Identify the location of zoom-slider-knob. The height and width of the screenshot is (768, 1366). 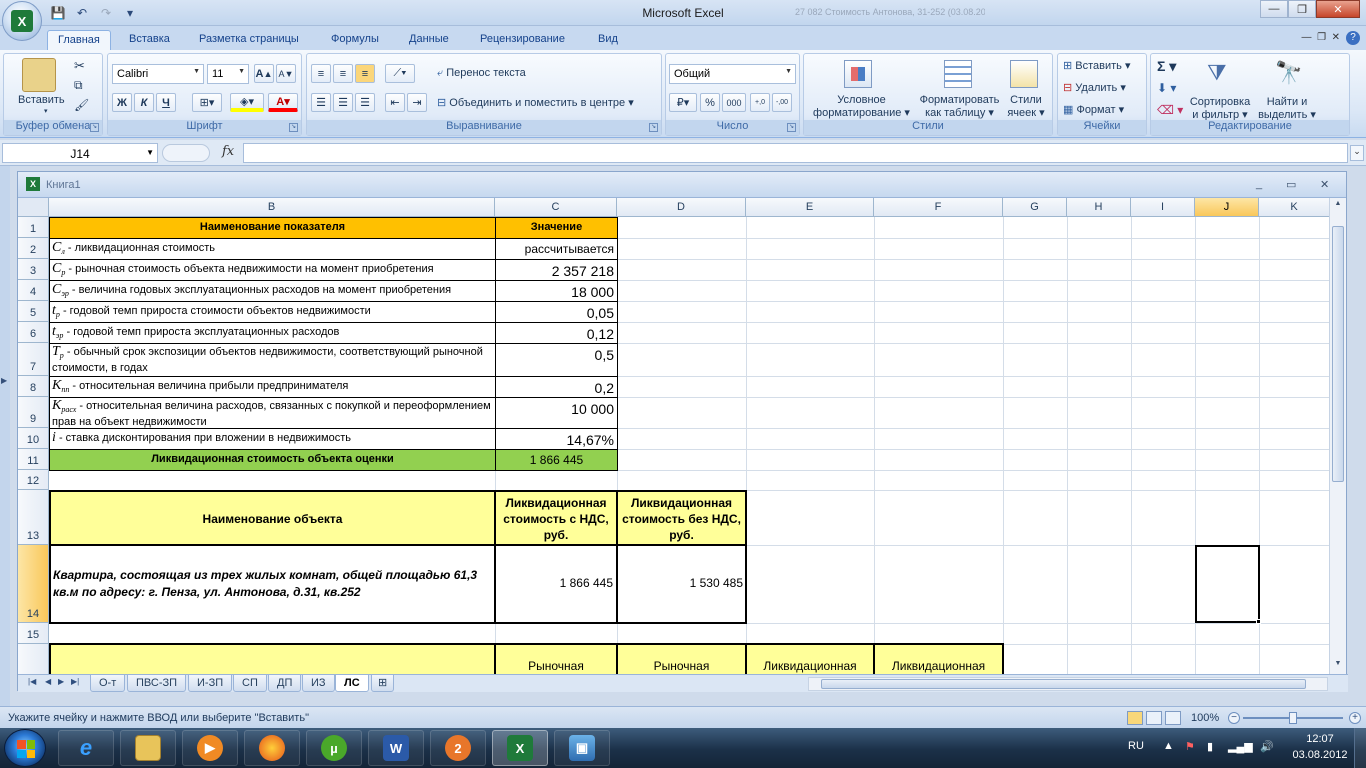
(1293, 718).